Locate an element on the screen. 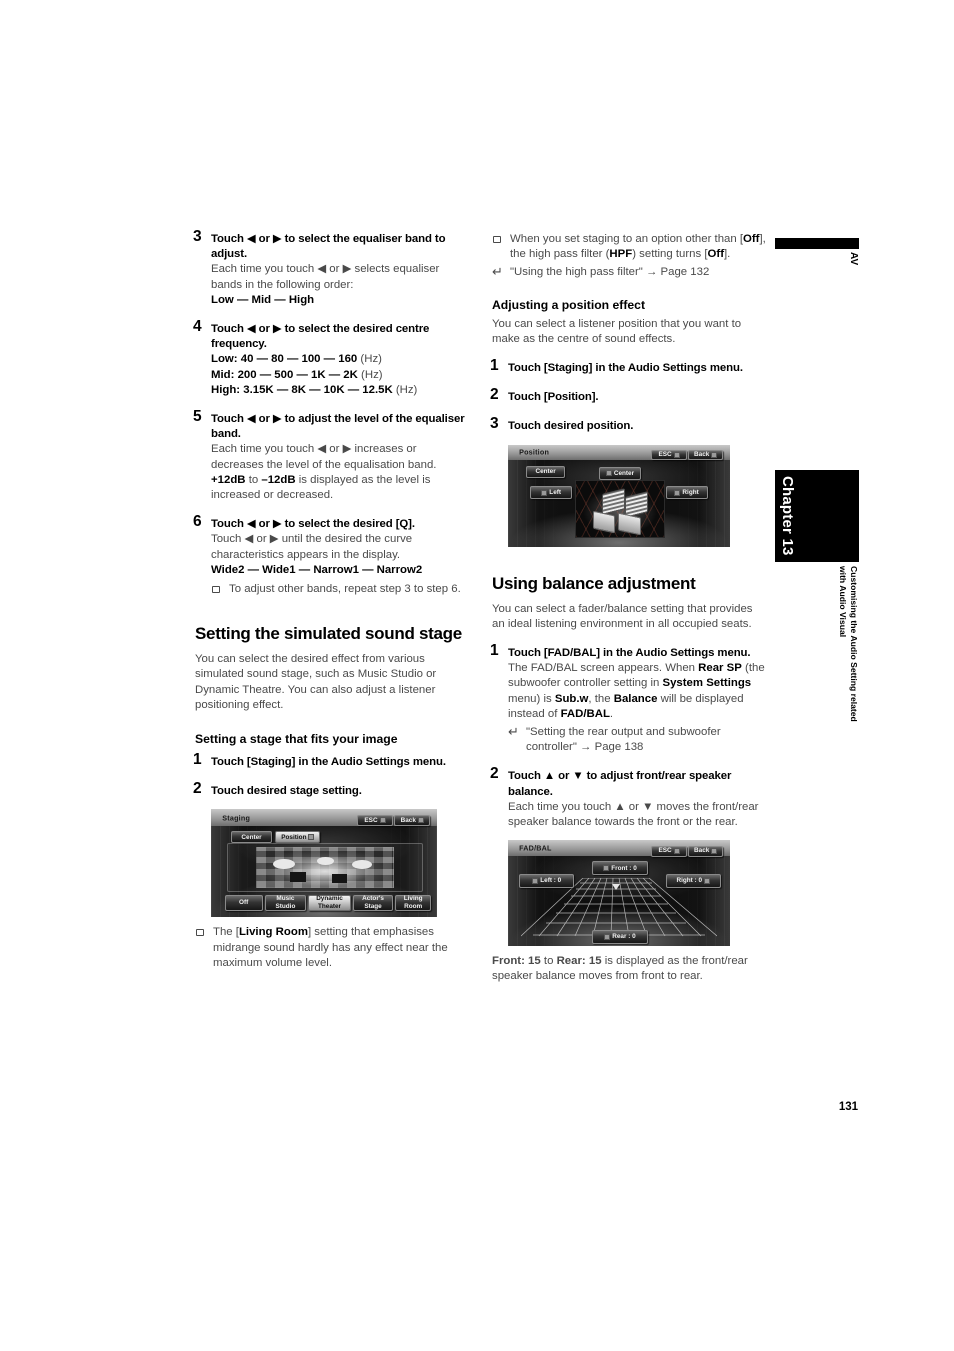 The height and width of the screenshot is (1351, 954). chapter-subtitle-line1: Customising the Audio Setting related is located at coordinates (854, 644).